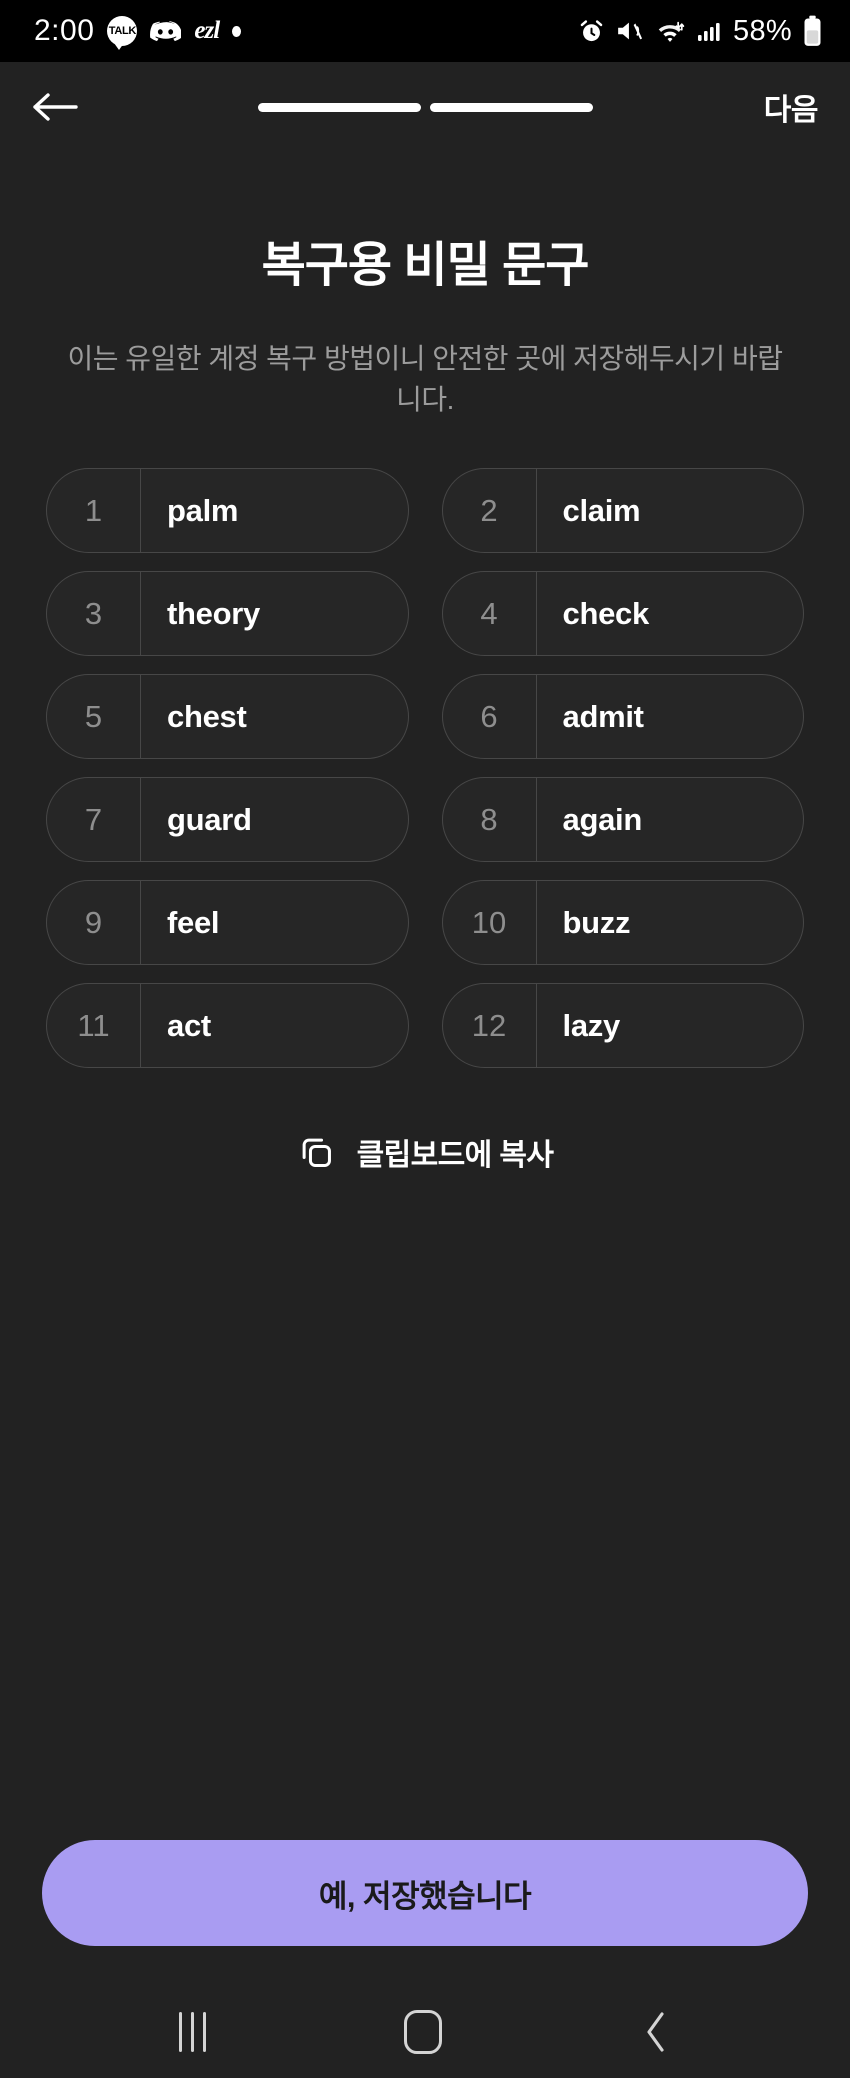 The image size is (850, 2078). I want to click on word-chip-index: 9, so click(94, 923).